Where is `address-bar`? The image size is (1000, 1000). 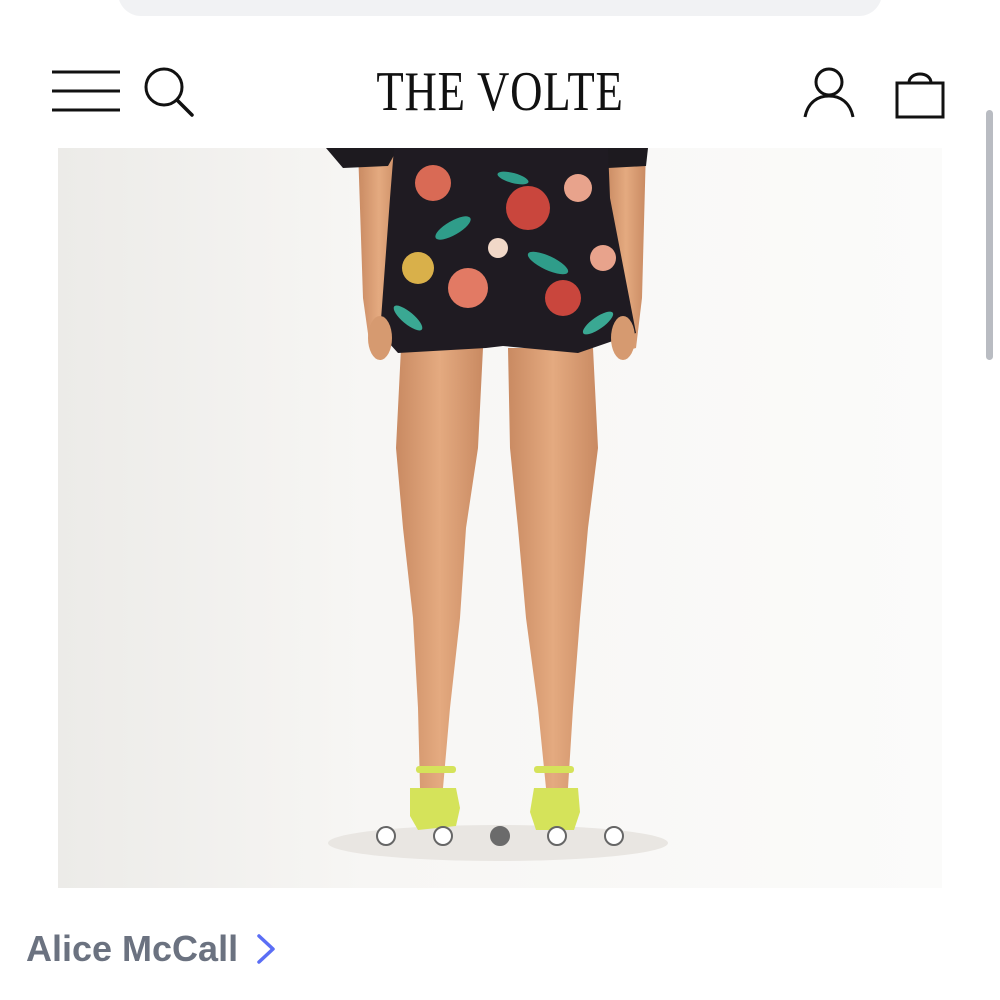
address-bar is located at coordinates (500, 8).